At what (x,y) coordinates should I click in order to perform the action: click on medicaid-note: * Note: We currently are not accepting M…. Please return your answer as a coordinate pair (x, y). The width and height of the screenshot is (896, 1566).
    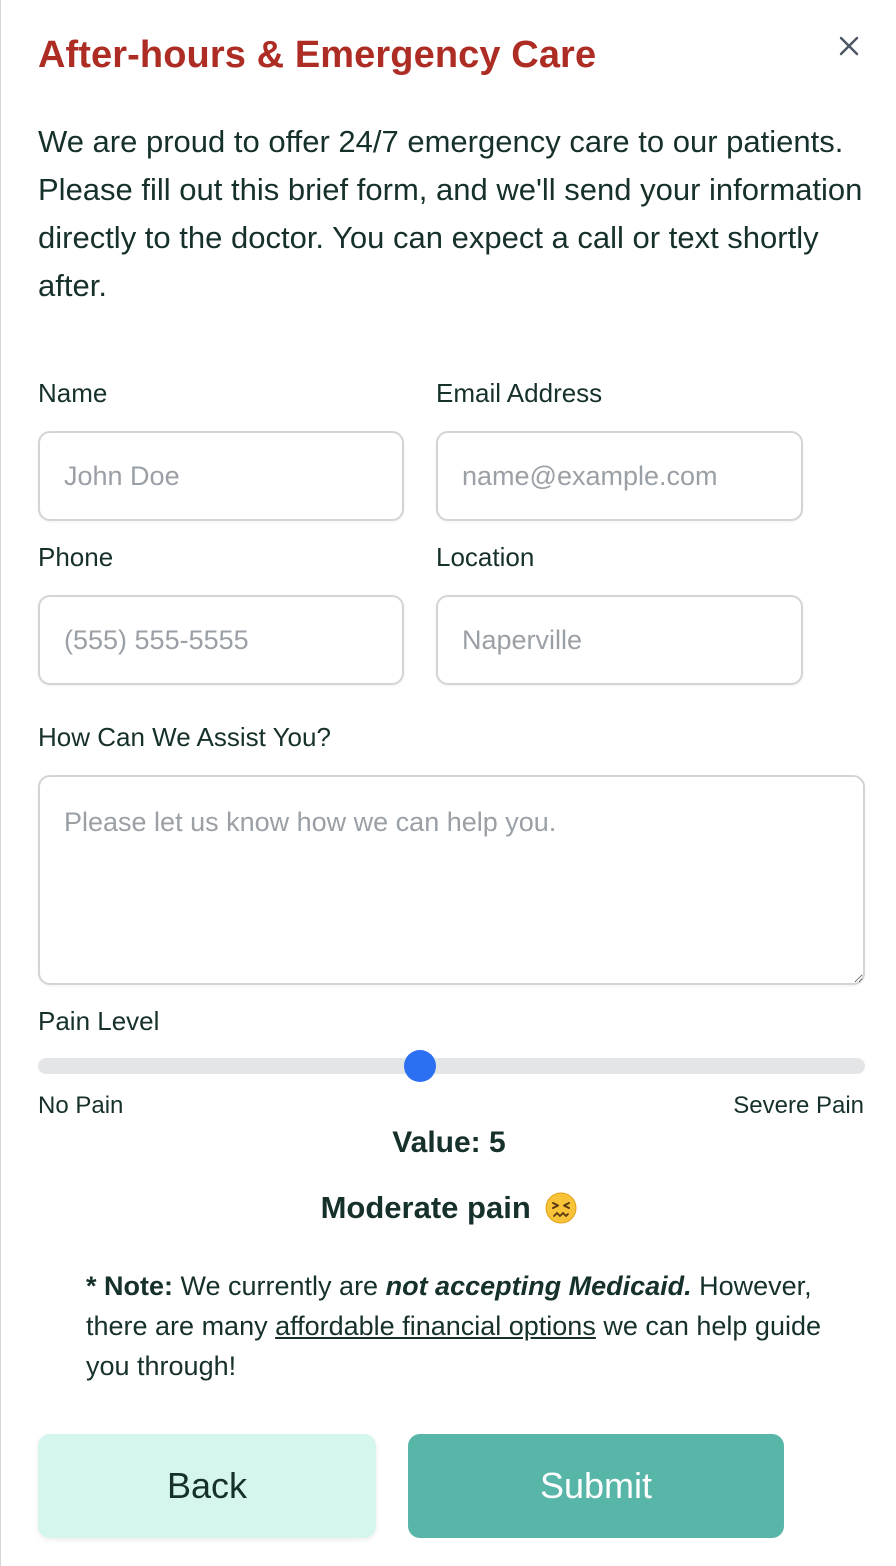
    Looking at the image, I should click on (466, 1326).